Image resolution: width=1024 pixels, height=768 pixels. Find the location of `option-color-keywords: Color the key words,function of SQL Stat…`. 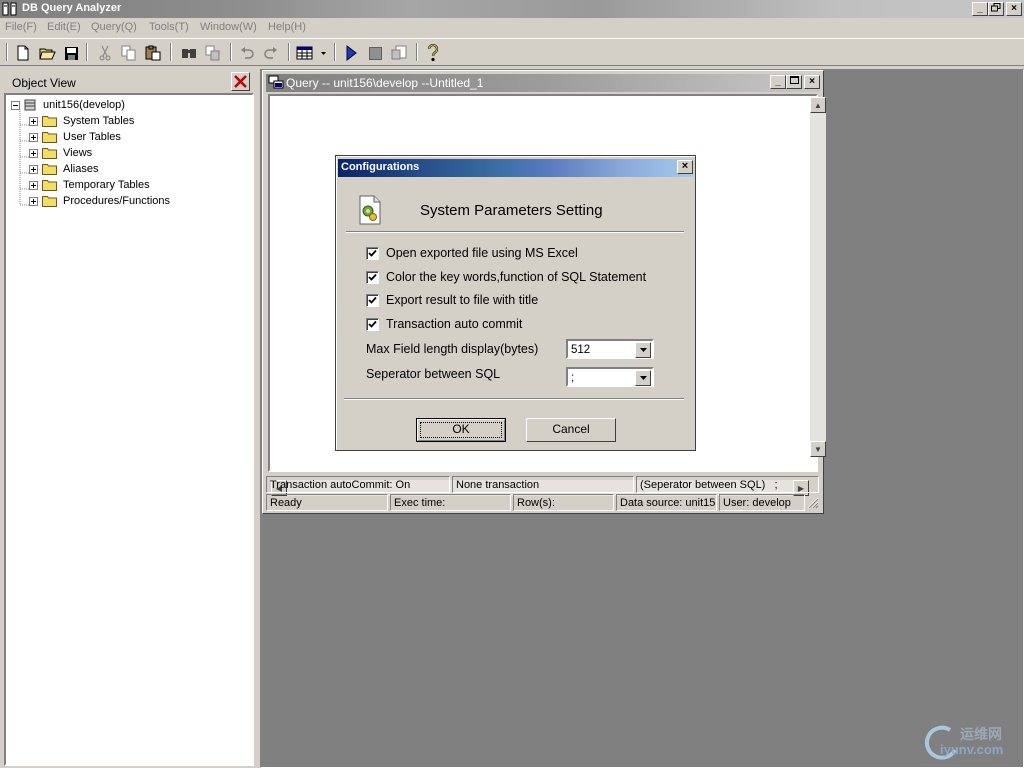

option-color-keywords: Color the key words,function of SQL Stat… is located at coordinates (506, 277).